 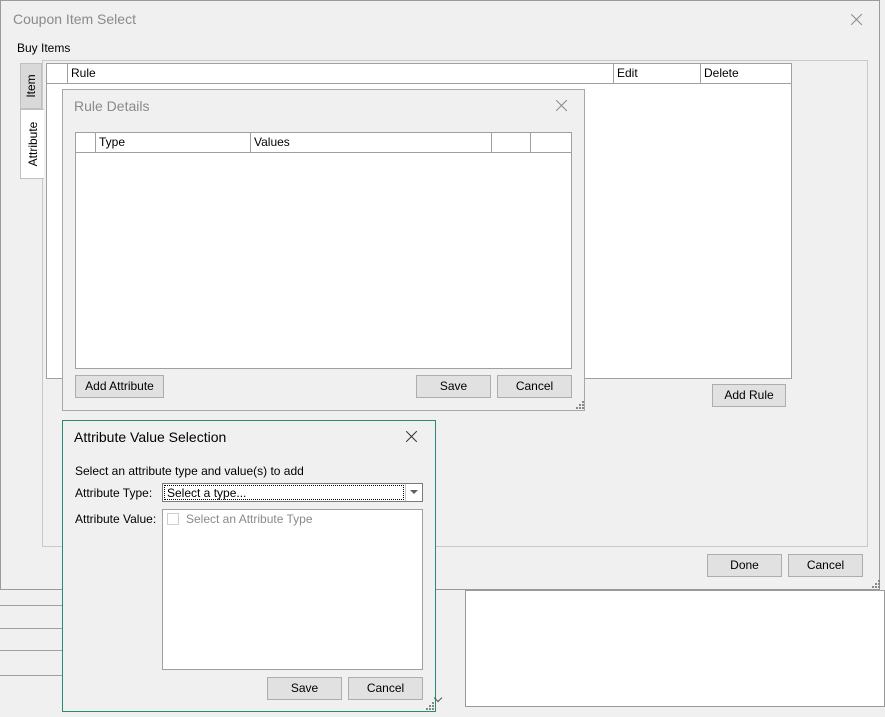 What do you see at coordinates (173, 142) in the screenshot?
I see `column-header-type: Type` at bounding box center [173, 142].